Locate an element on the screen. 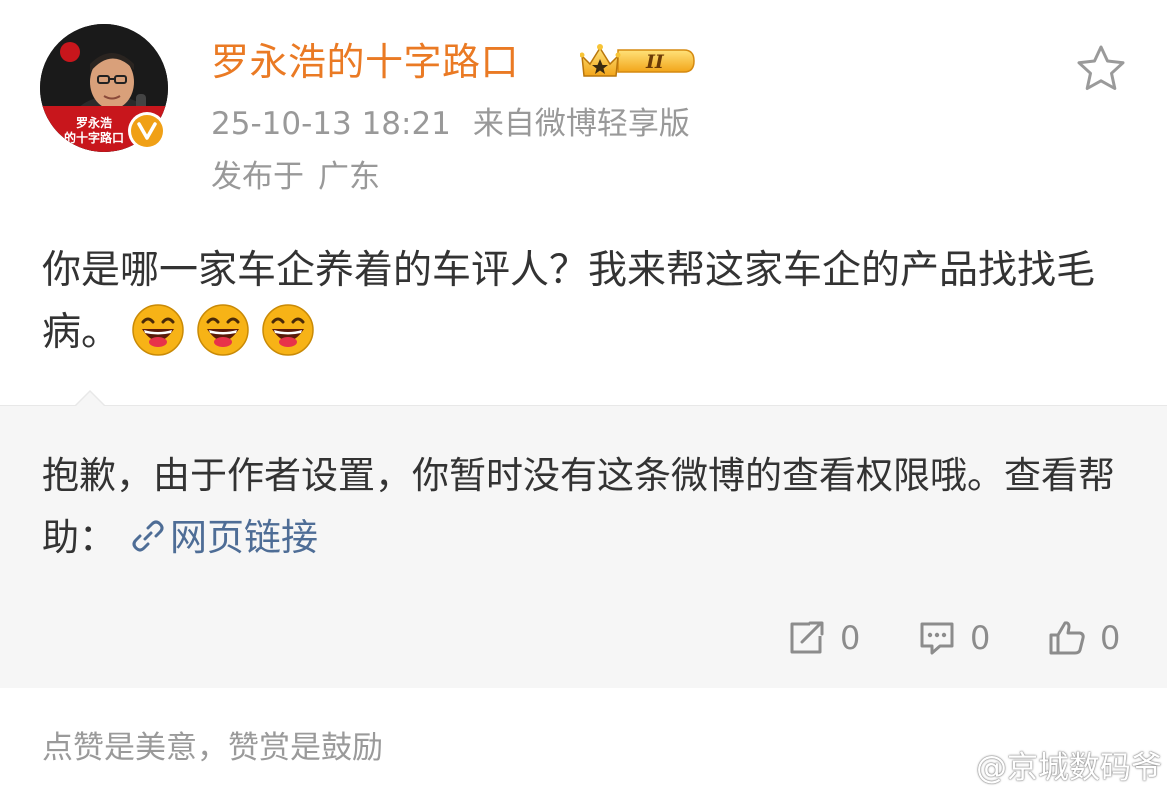 The width and height of the screenshot is (1167, 798). repost-notice: 抱歉，由于作者设置，你暂时没有这条微博的查看权限哦。查看帮助： 网页链接 is located at coordinates (587, 507).